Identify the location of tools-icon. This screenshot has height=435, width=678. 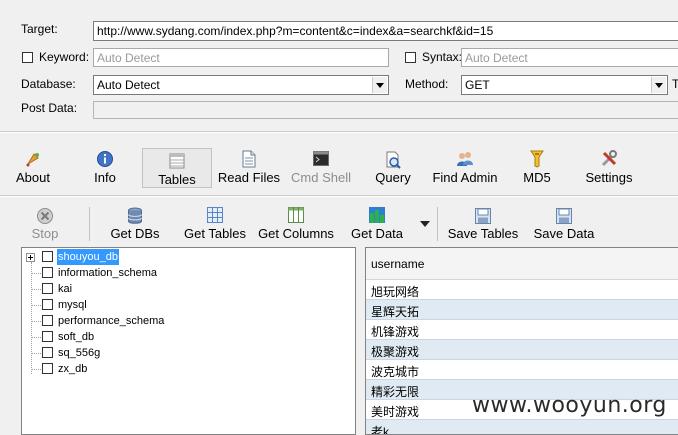
(609, 158).